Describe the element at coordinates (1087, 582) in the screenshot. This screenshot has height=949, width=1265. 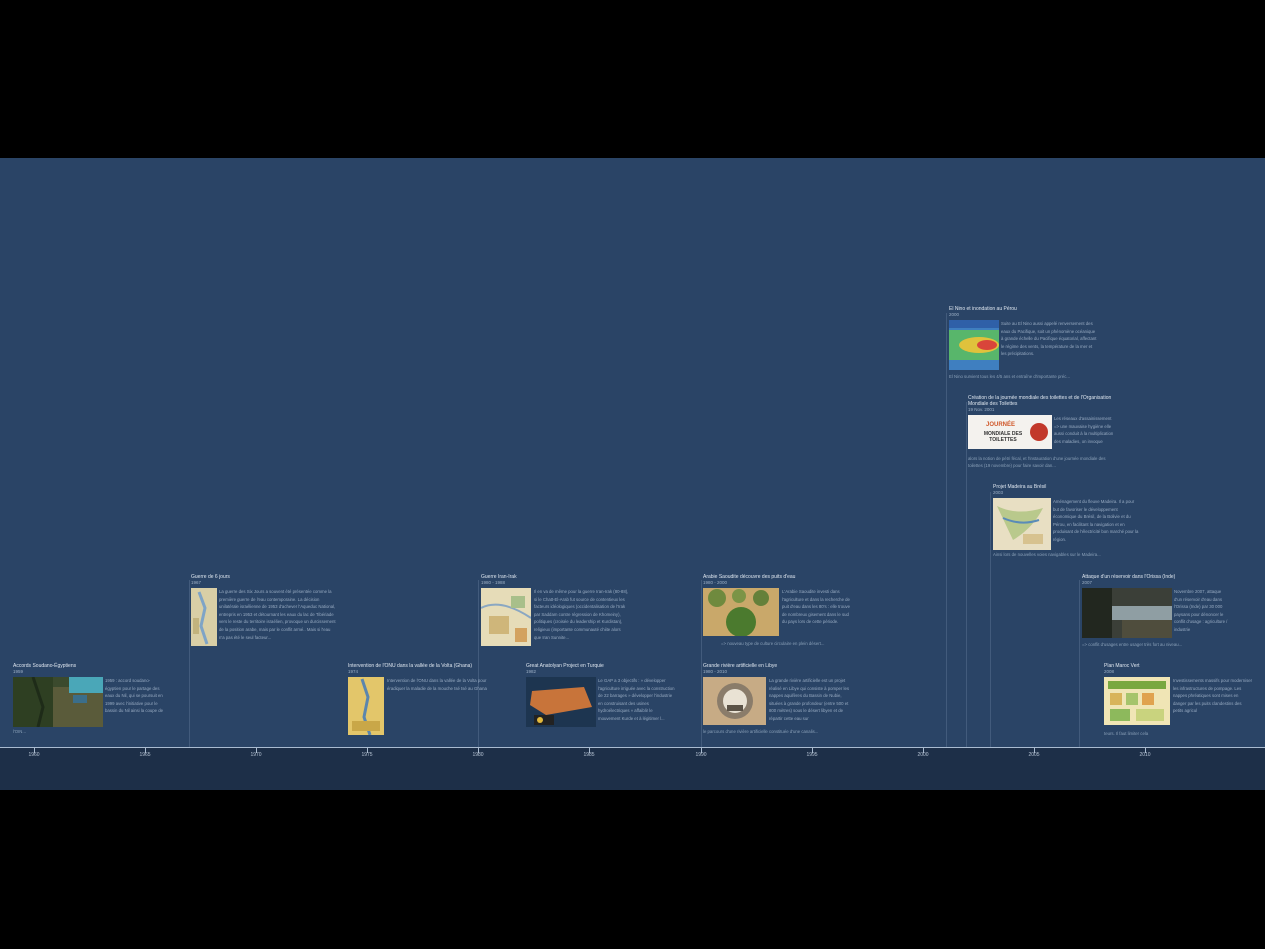
I see `event-date: 2007` at that location.